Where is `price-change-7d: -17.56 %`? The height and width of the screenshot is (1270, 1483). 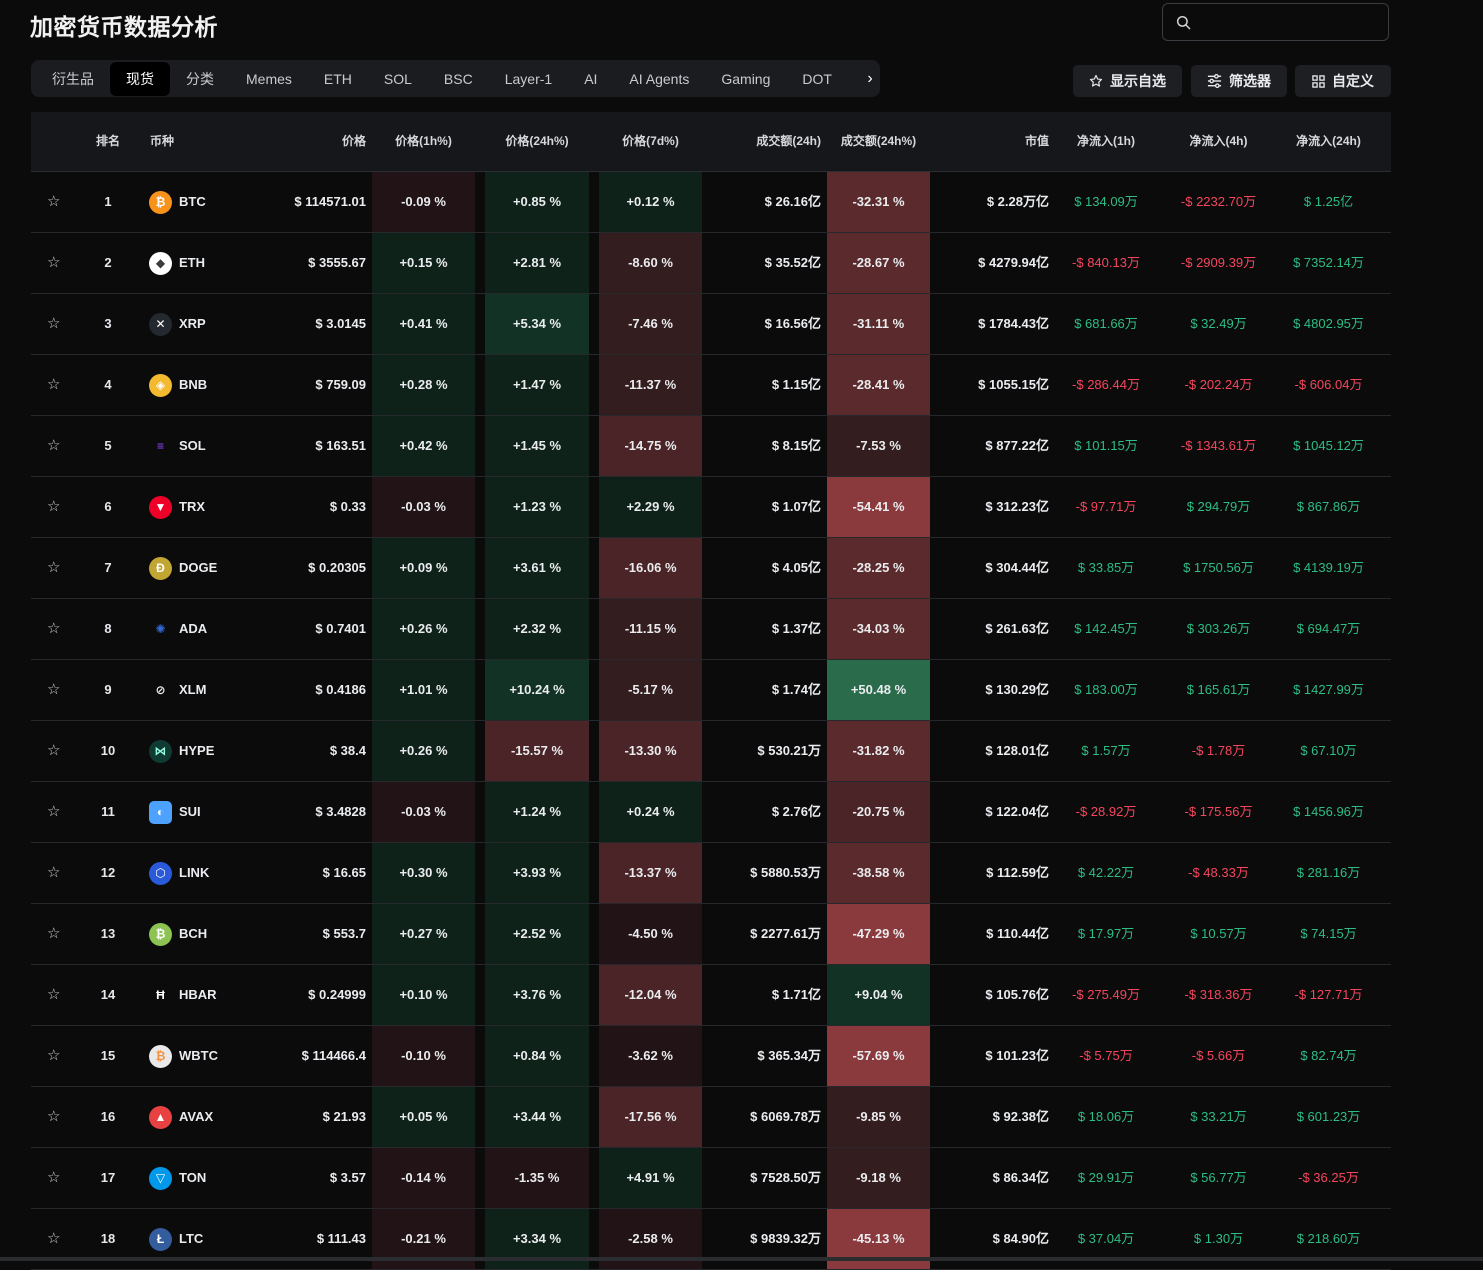 price-change-7d: -17.56 % is located at coordinates (650, 1117).